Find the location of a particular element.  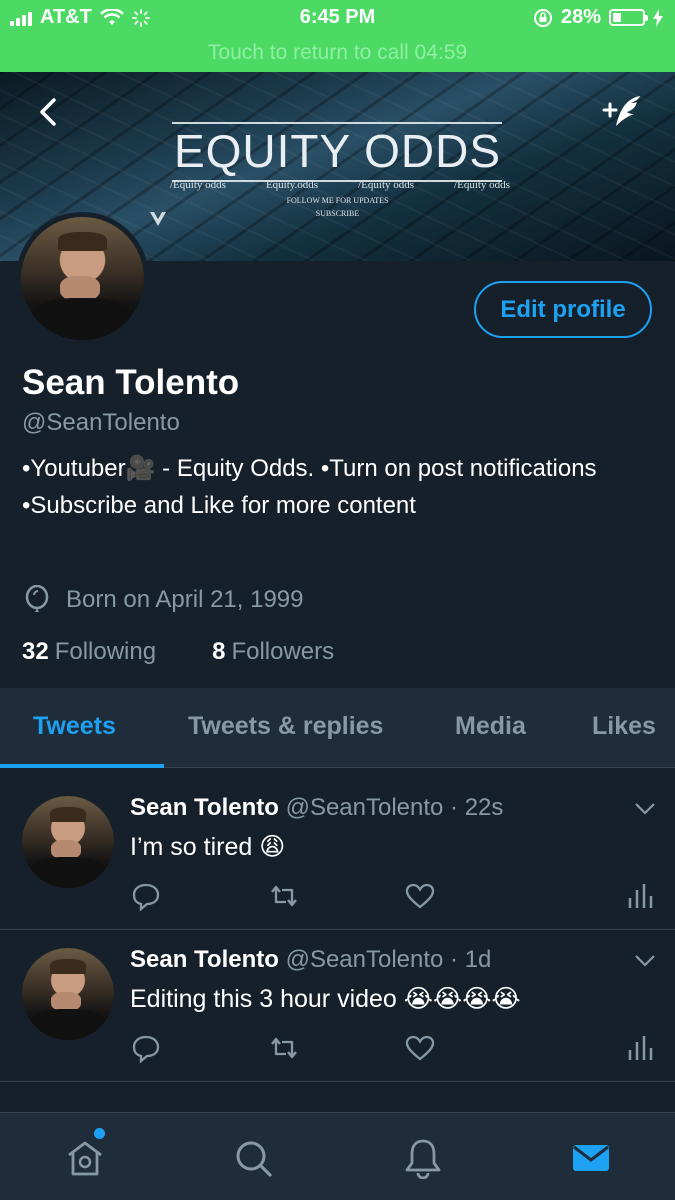

return-to-call-bar: Touch to return to call 04:59 is located at coordinates (337, 54).